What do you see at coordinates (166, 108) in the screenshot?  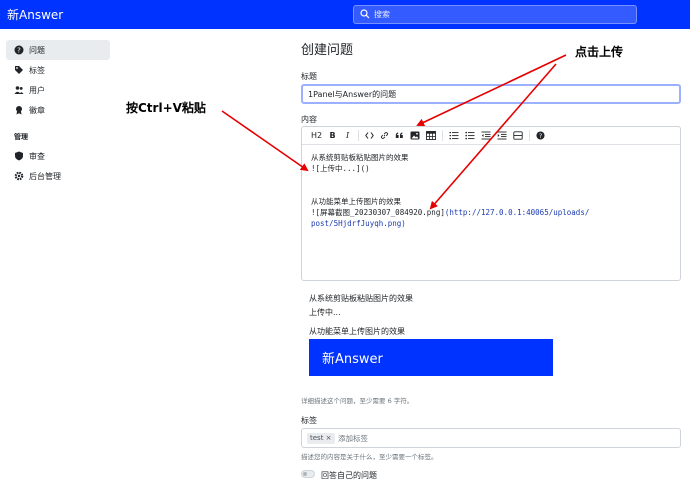 I see `annotation-ctrl-v: 按Ctrl+V粘贴` at bounding box center [166, 108].